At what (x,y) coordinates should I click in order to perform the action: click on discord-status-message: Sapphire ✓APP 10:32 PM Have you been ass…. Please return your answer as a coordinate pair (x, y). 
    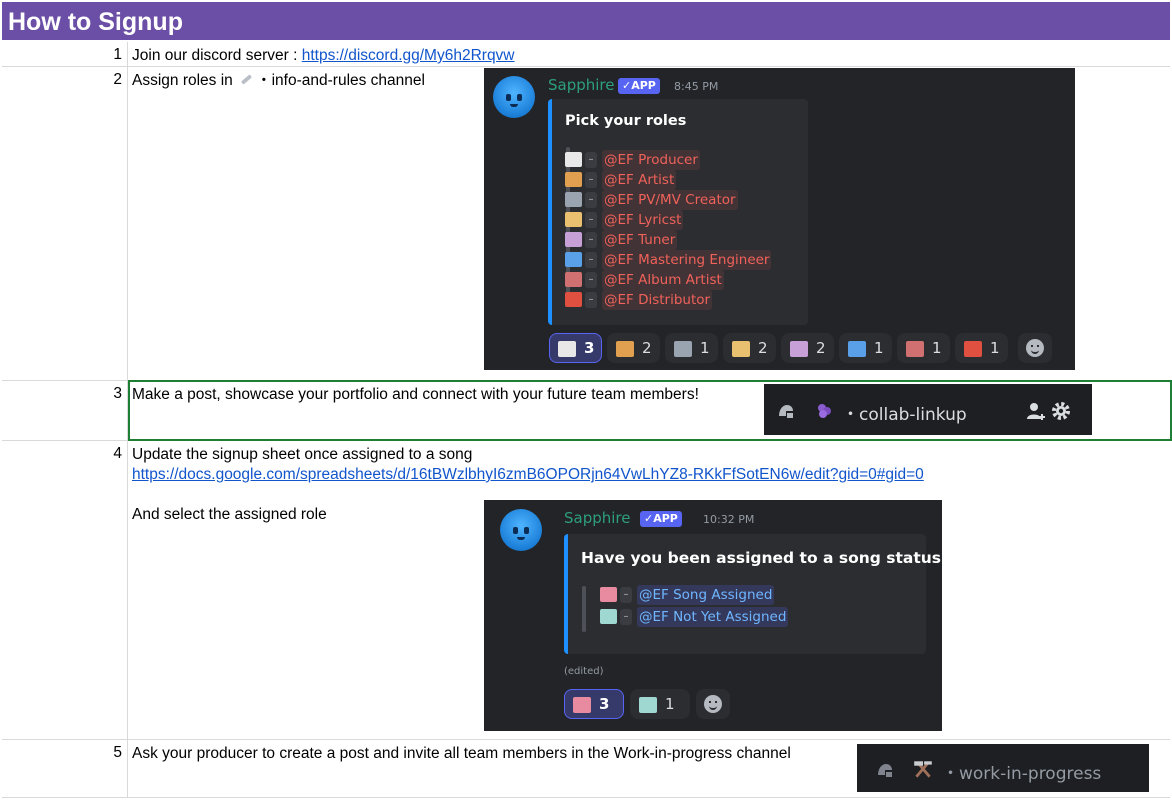
    Looking at the image, I should click on (713, 615).